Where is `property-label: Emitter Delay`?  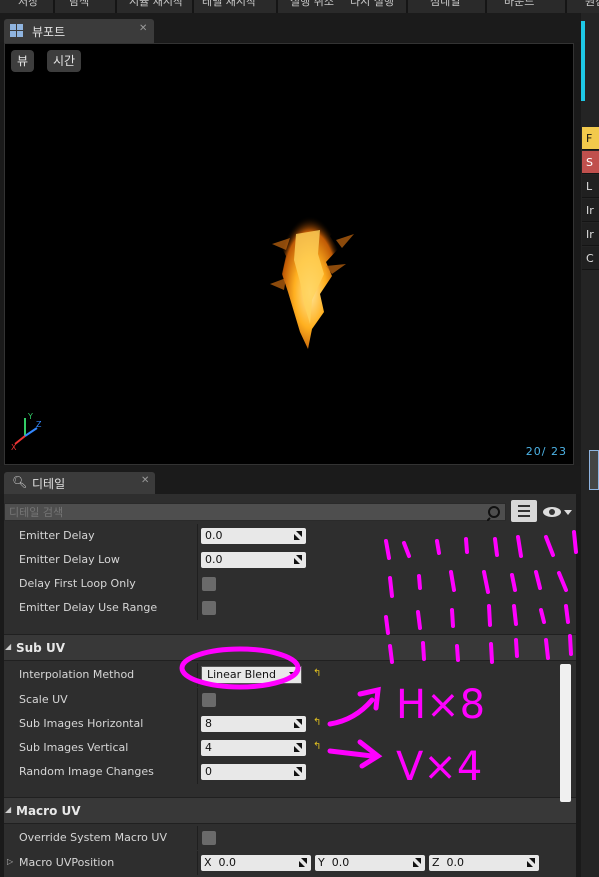
property-label: Emitter Delay is located at coordinates (57, 535).